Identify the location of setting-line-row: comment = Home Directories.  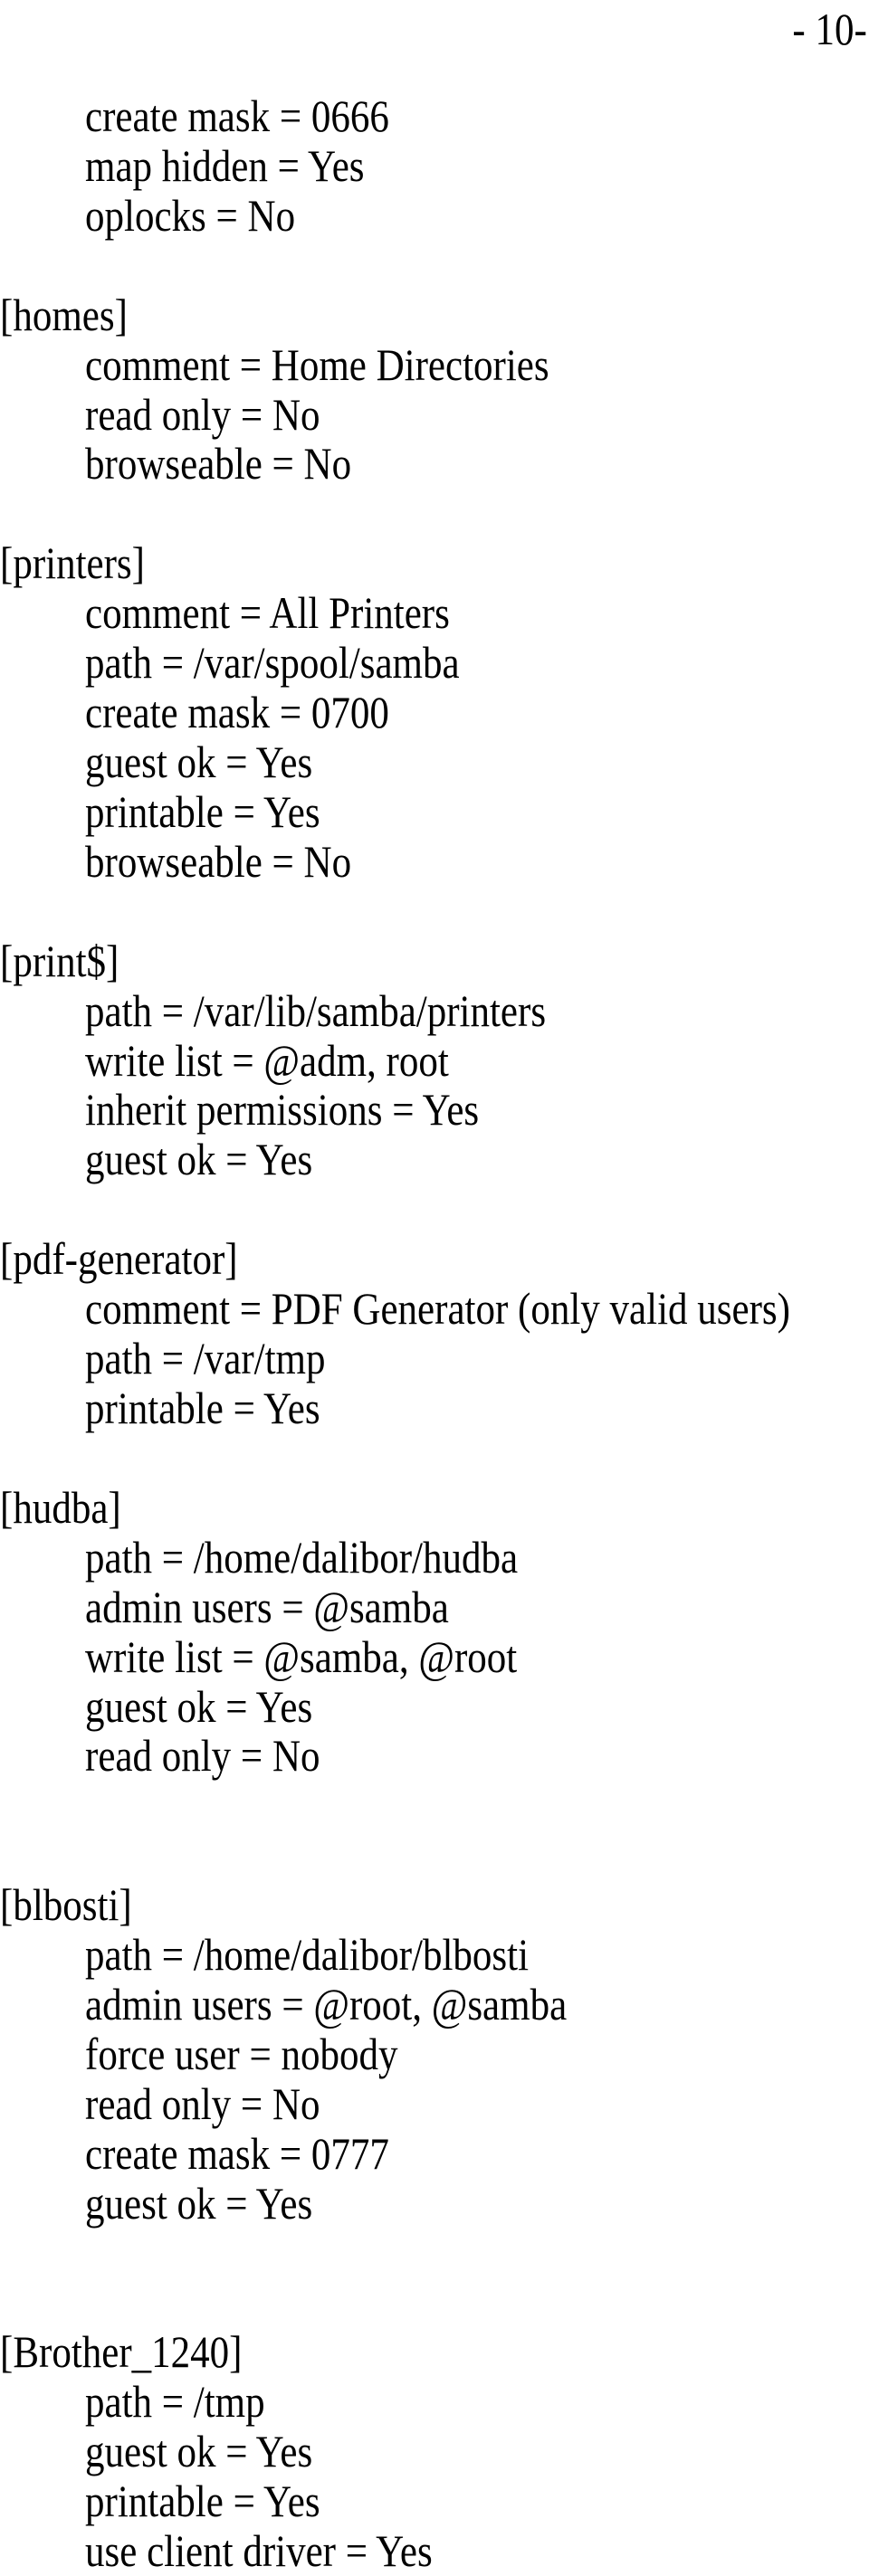
(434, 364).